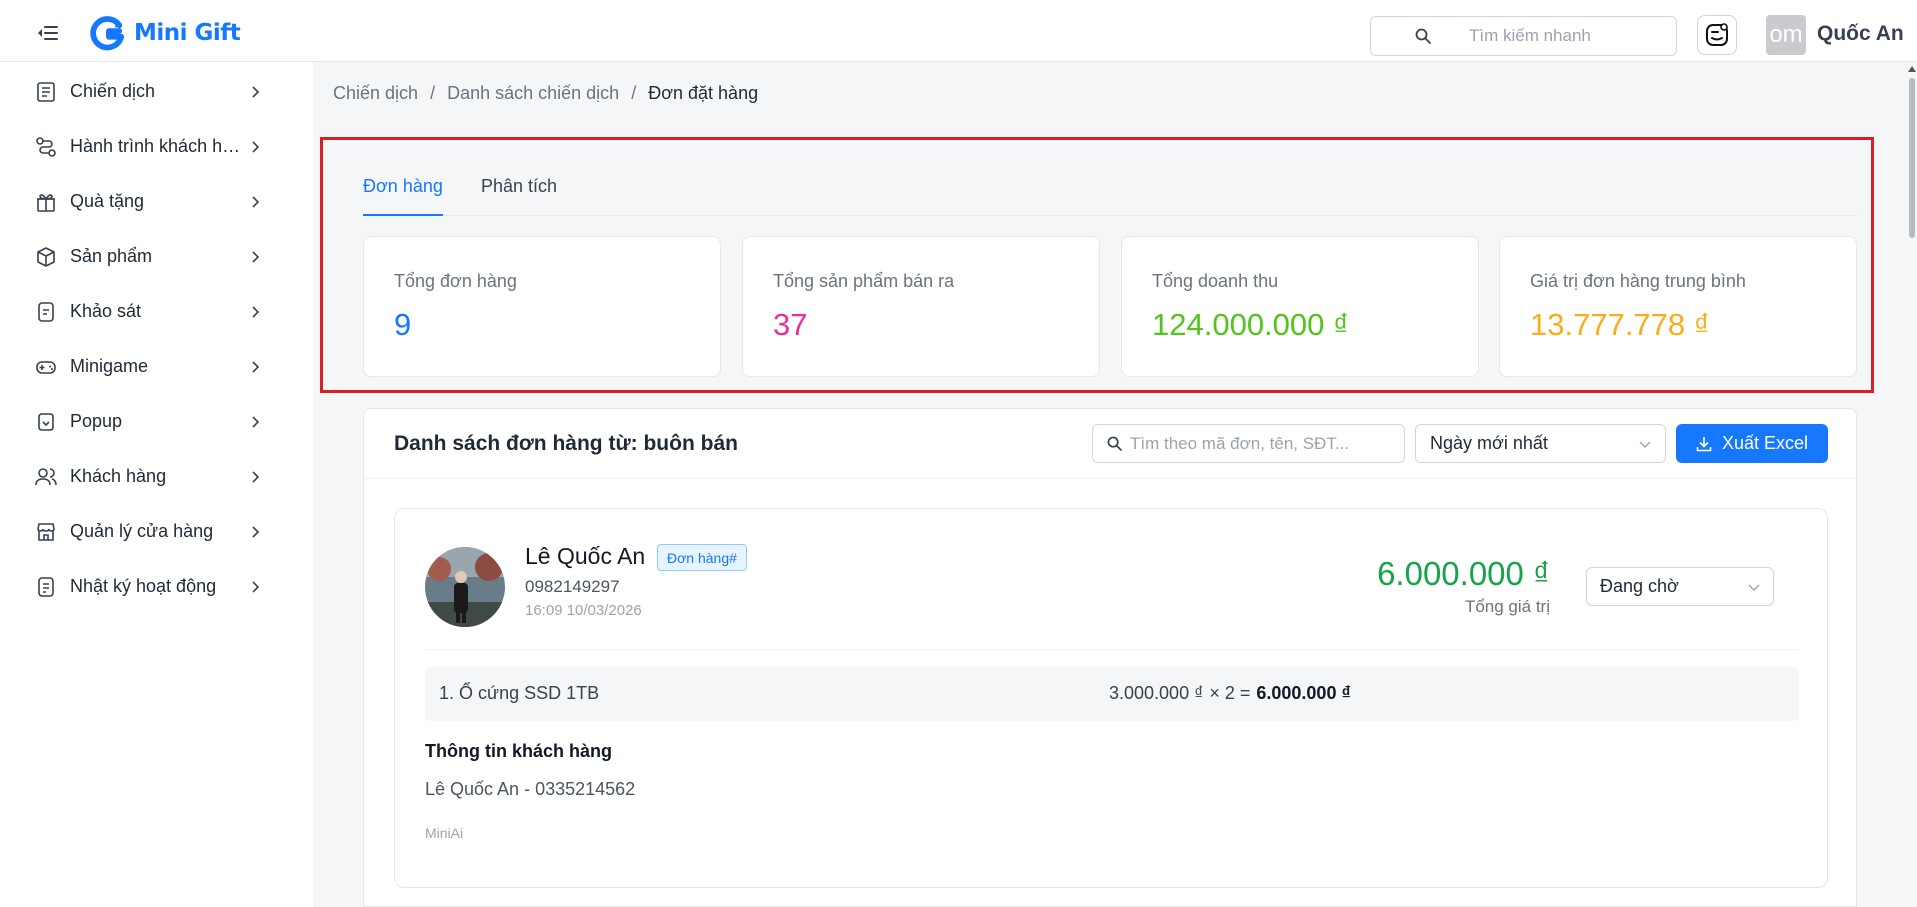  I want to click on export-label: Xuất Excel, so click(1765, 443).